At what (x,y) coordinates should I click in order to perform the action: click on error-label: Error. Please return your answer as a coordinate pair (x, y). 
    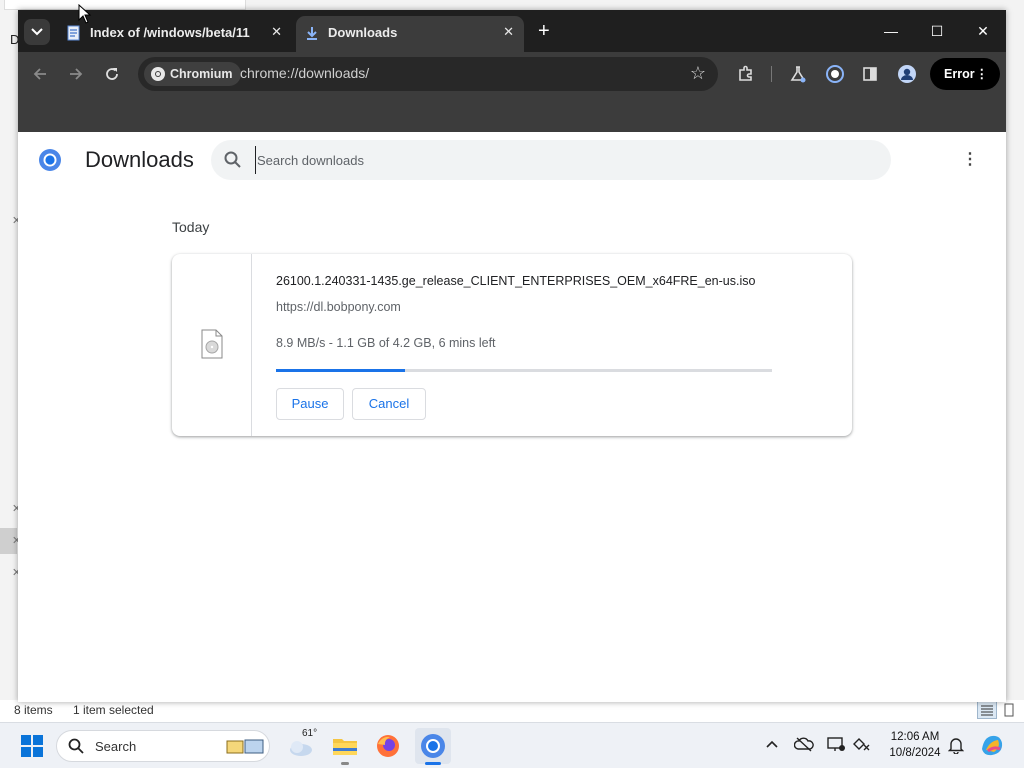
    Looking at the image, I should click on (959, 74).